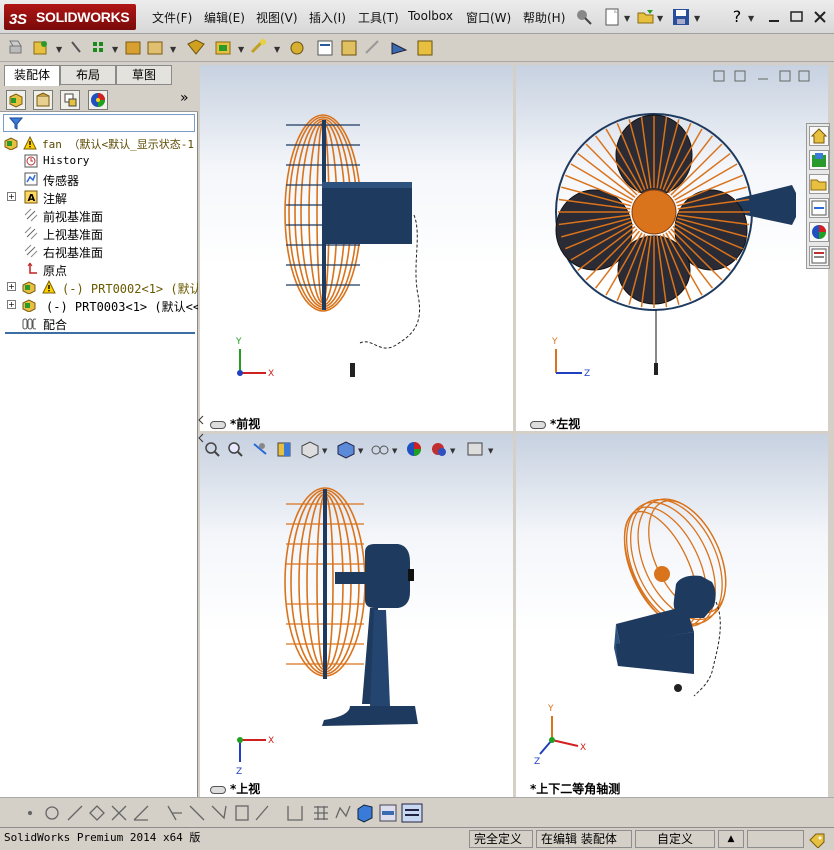 Image resolution: width=834 pixels, height=850 pixels. Describe the element at coordinates (119, 813) in the screenshot. I see `trim-icon` at that location.